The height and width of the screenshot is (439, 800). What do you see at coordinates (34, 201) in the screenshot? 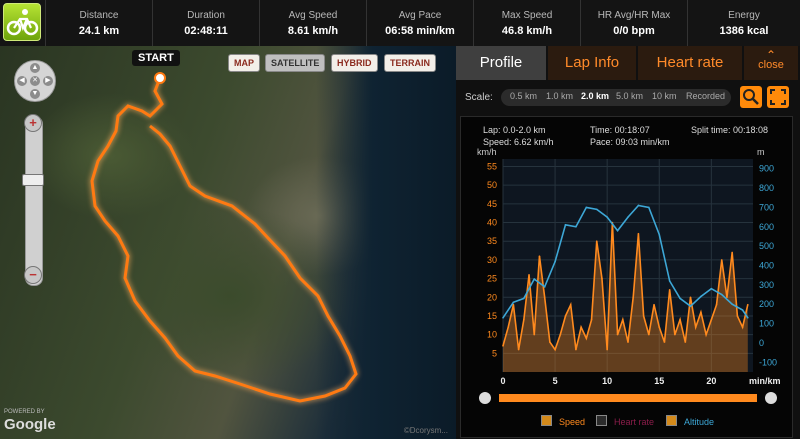
I see `zoom-slider` at bounding box center [34, 201].